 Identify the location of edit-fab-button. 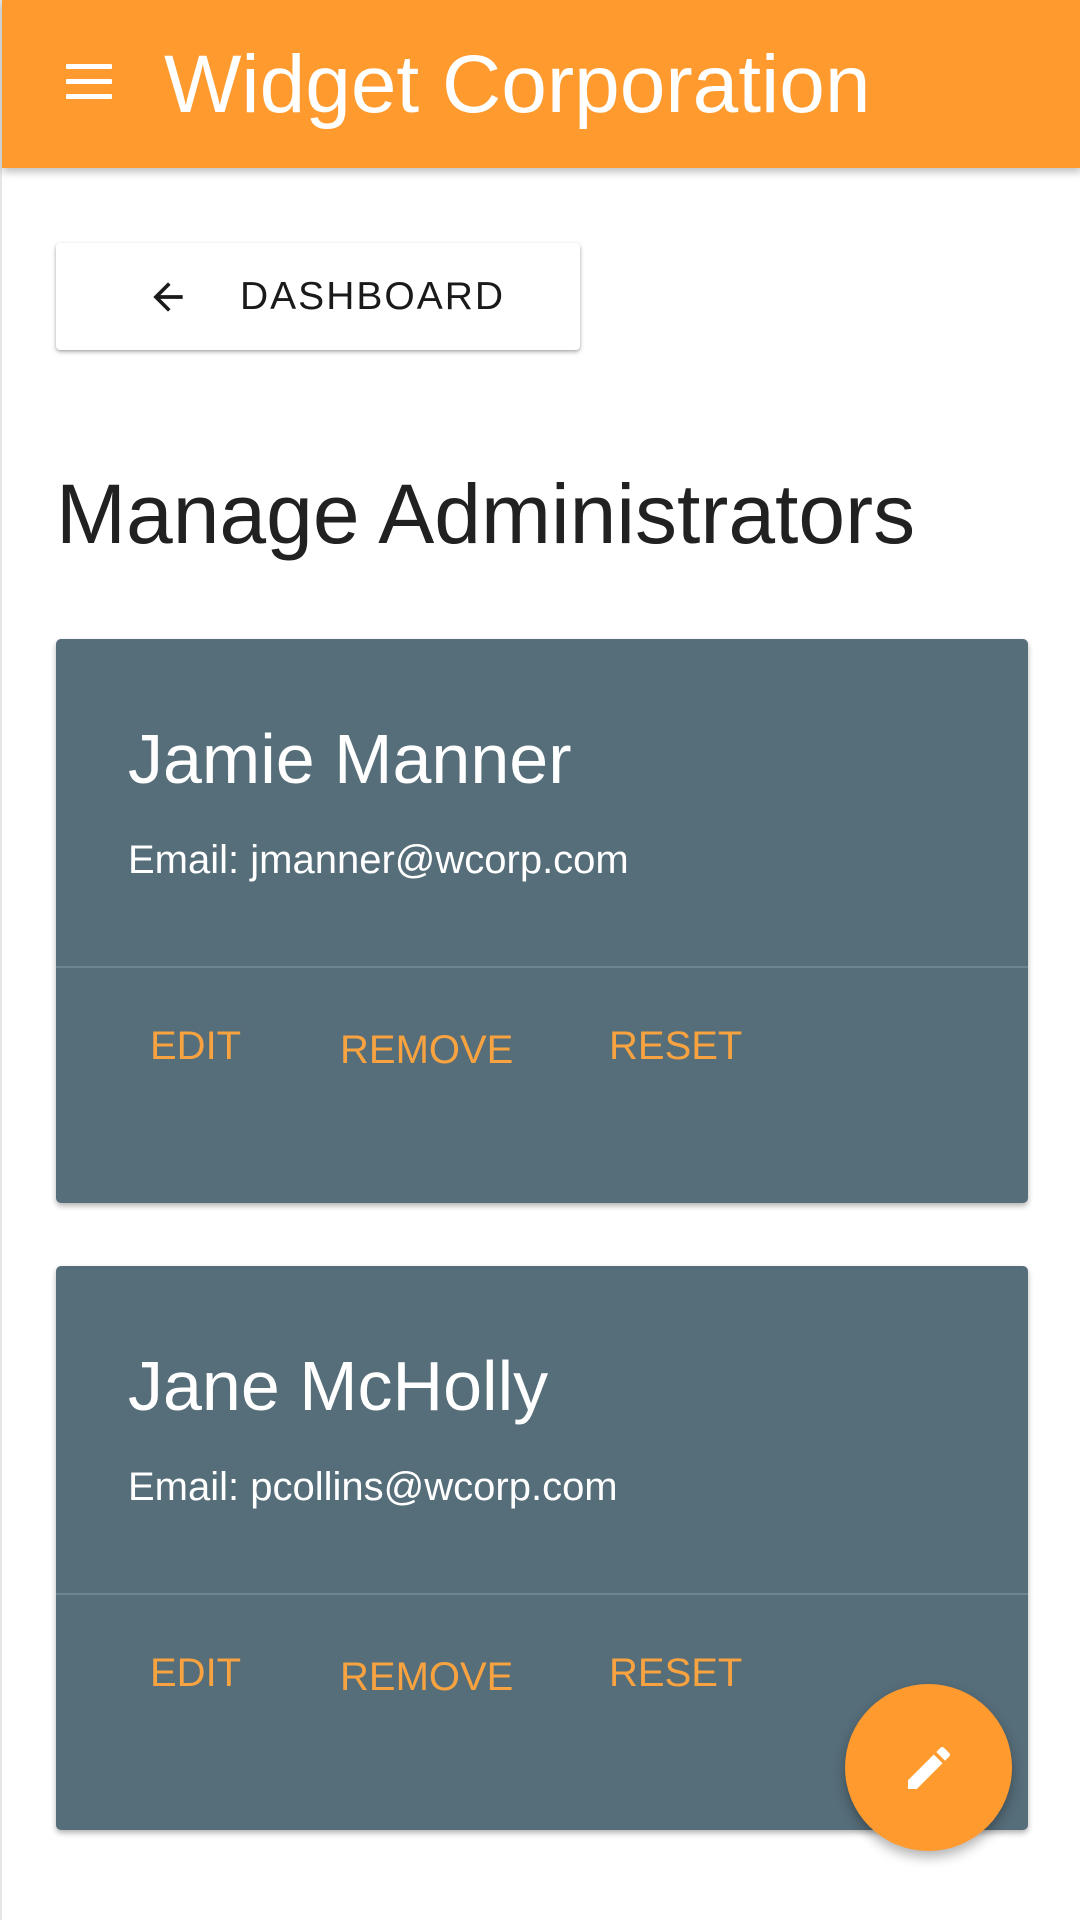
(928, 1767).